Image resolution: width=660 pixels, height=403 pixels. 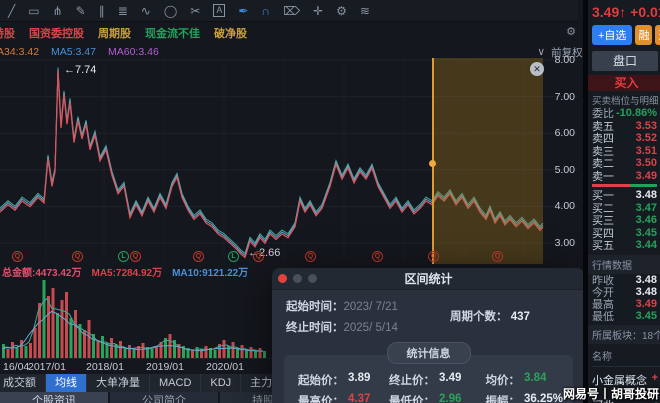 What do you see at coordinates (291, 11) in the screenshot?
I see `trash-tool-icon: ⌦` at bounding box center [291, 11].